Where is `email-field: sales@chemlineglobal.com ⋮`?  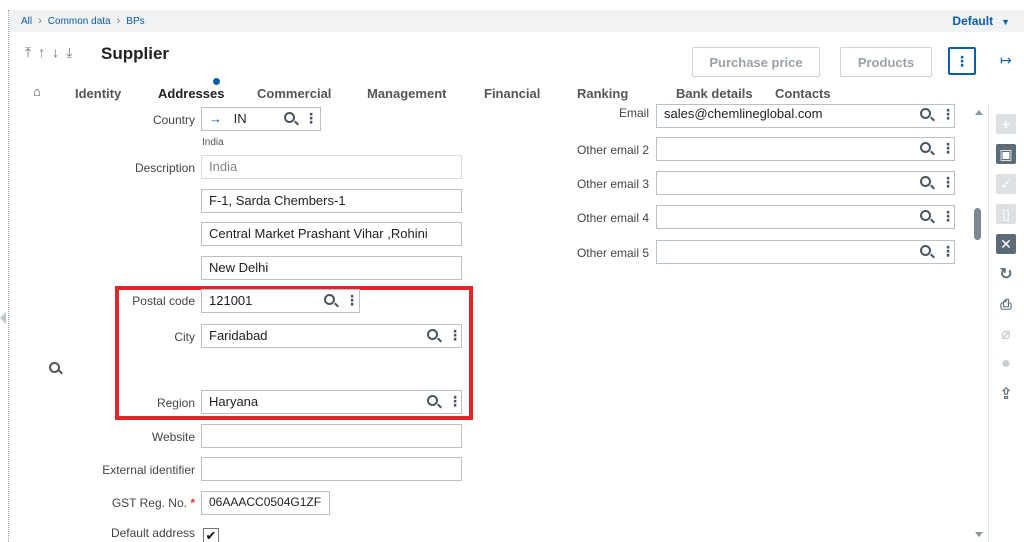
email-field: sales@chemlineglobal.com ⋮ is located at coordinates (805, 116).